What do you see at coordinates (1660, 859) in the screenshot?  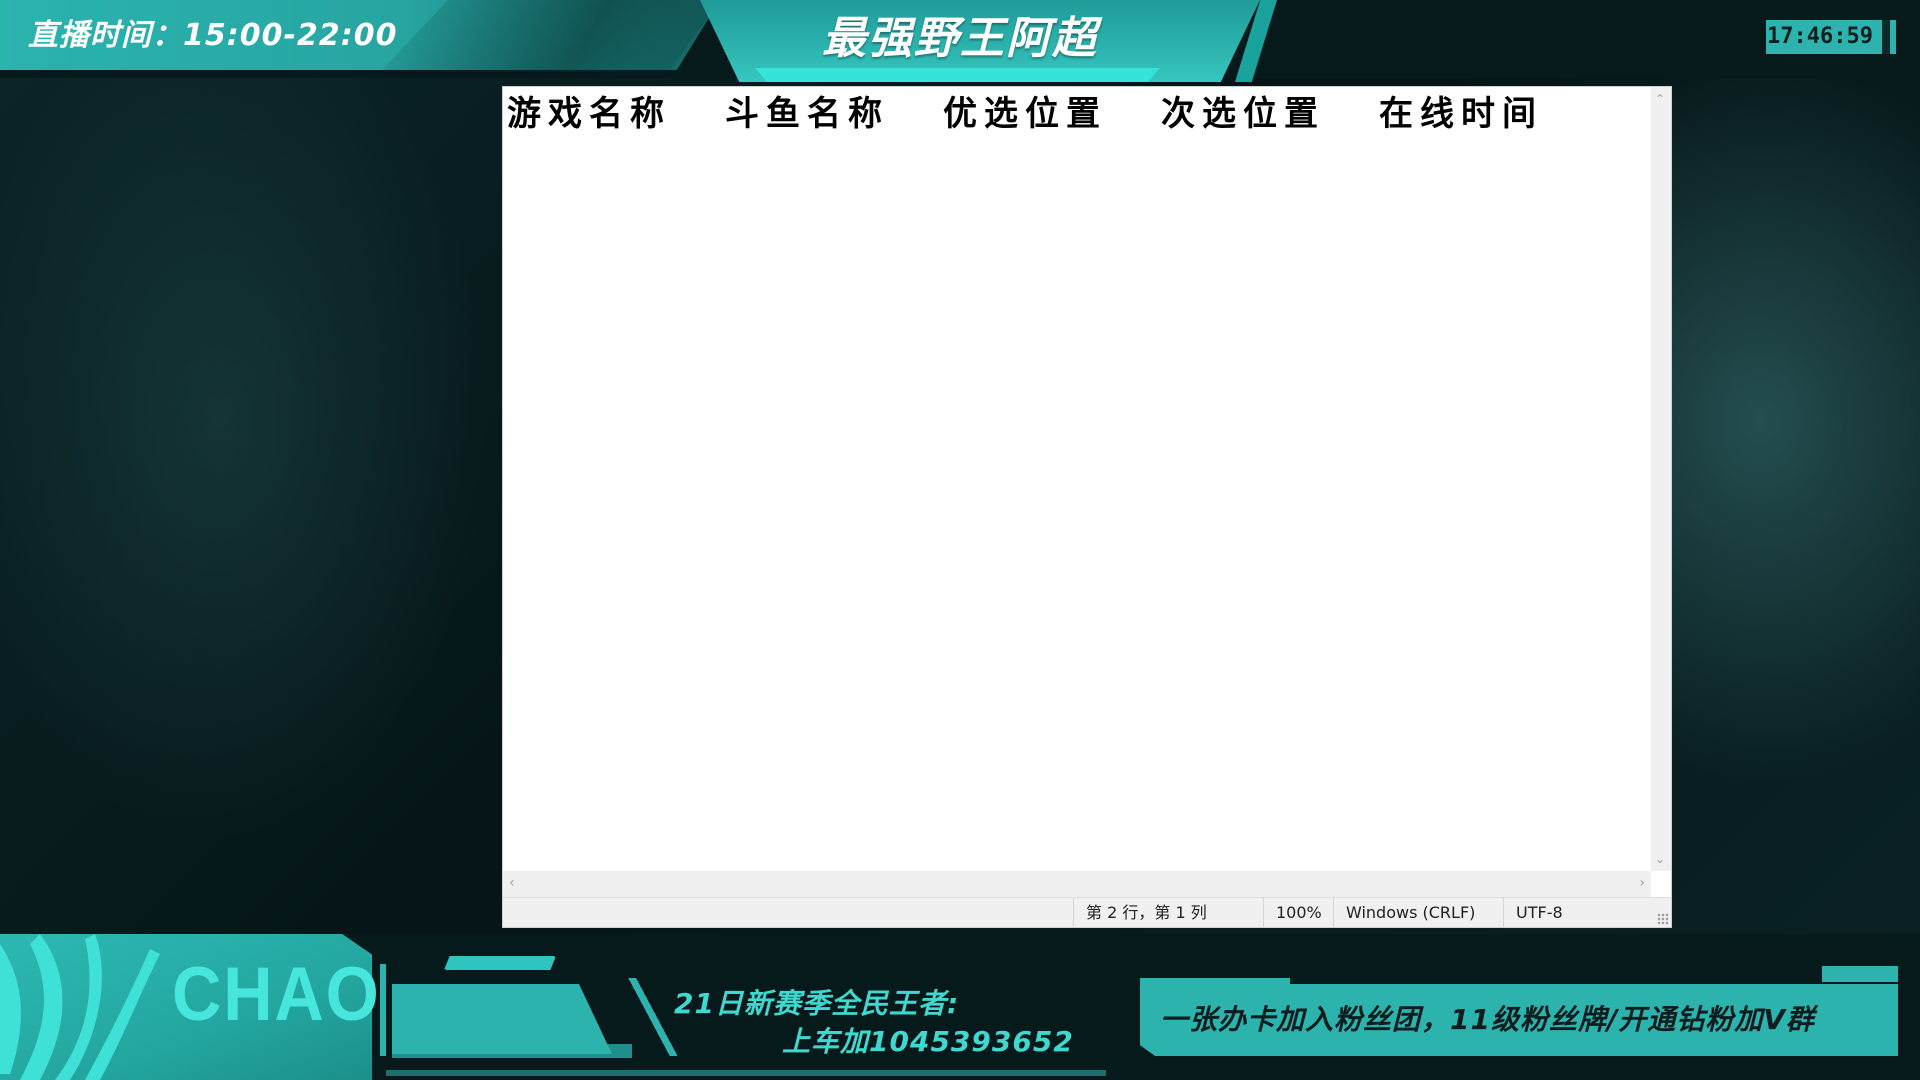 I see `scroll-down-icon: ⌄` at bounding box center [1660, 859].